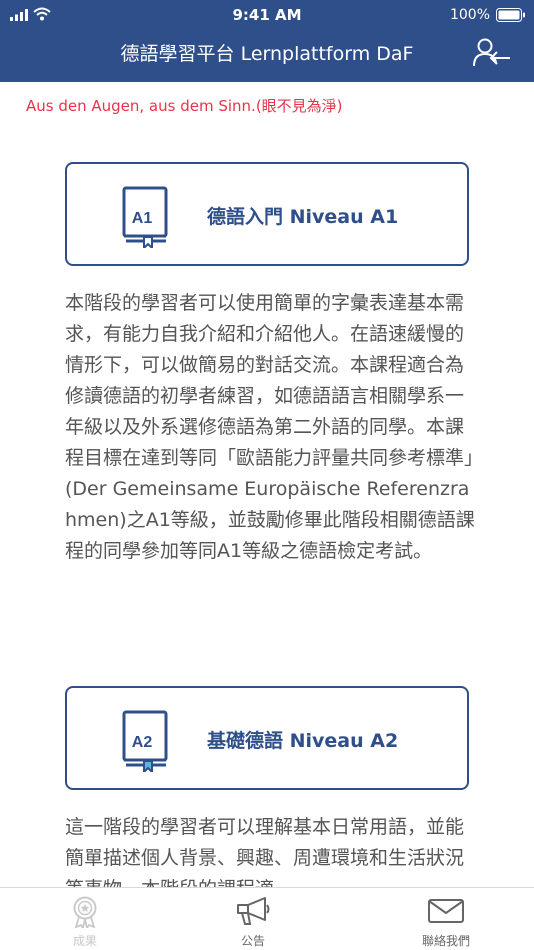  I want to click on book-icon: A2, so click(145, 741).